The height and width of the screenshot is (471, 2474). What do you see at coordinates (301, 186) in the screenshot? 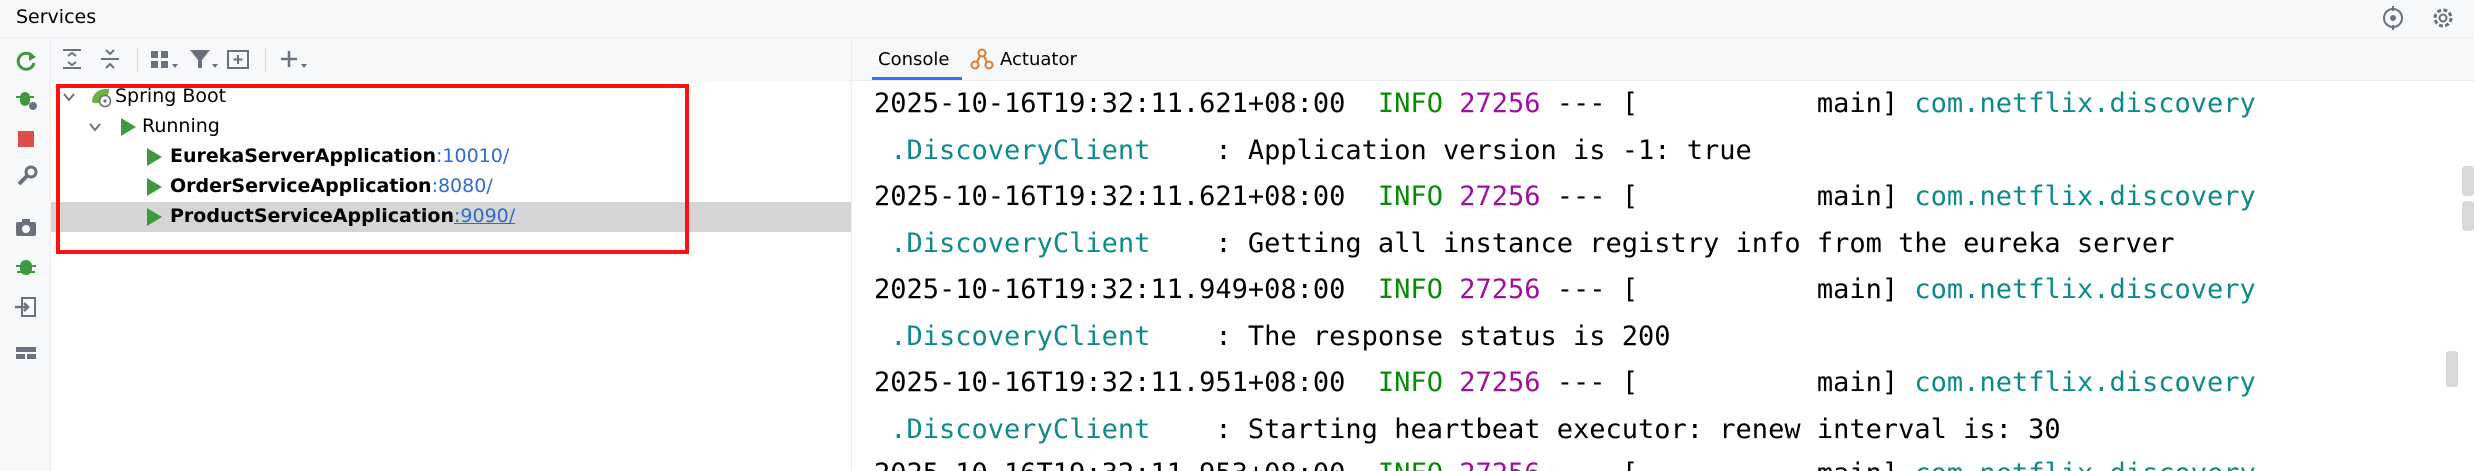
I see `service-name: OrderServiceApplication` at bounding box center [301, 186].